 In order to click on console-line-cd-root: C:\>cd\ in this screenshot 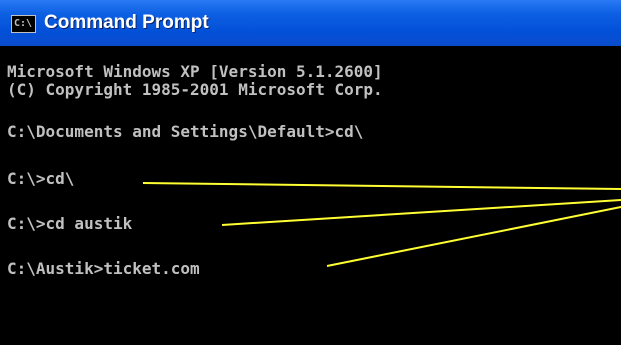, I will do `click(41, 178)`.